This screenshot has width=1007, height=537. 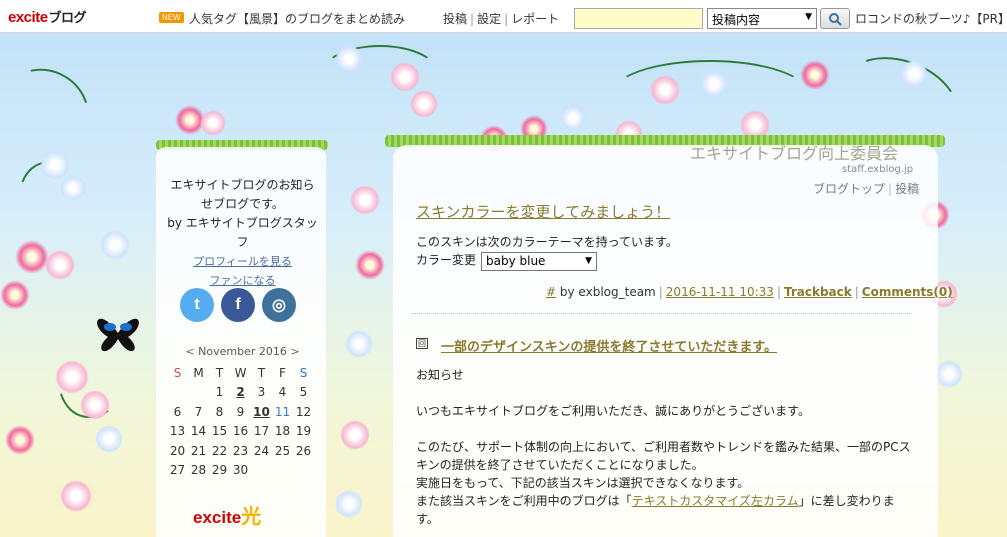 I want to click on header-links: 投稿 | 設定 | レポート, so click(x=501, y=19).